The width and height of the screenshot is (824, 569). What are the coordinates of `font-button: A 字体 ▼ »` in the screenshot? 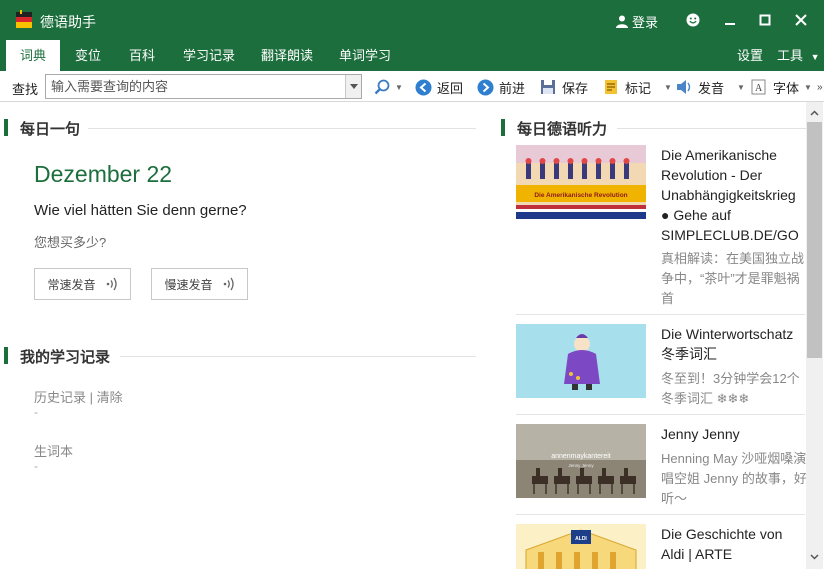 It's located at (786, 87).